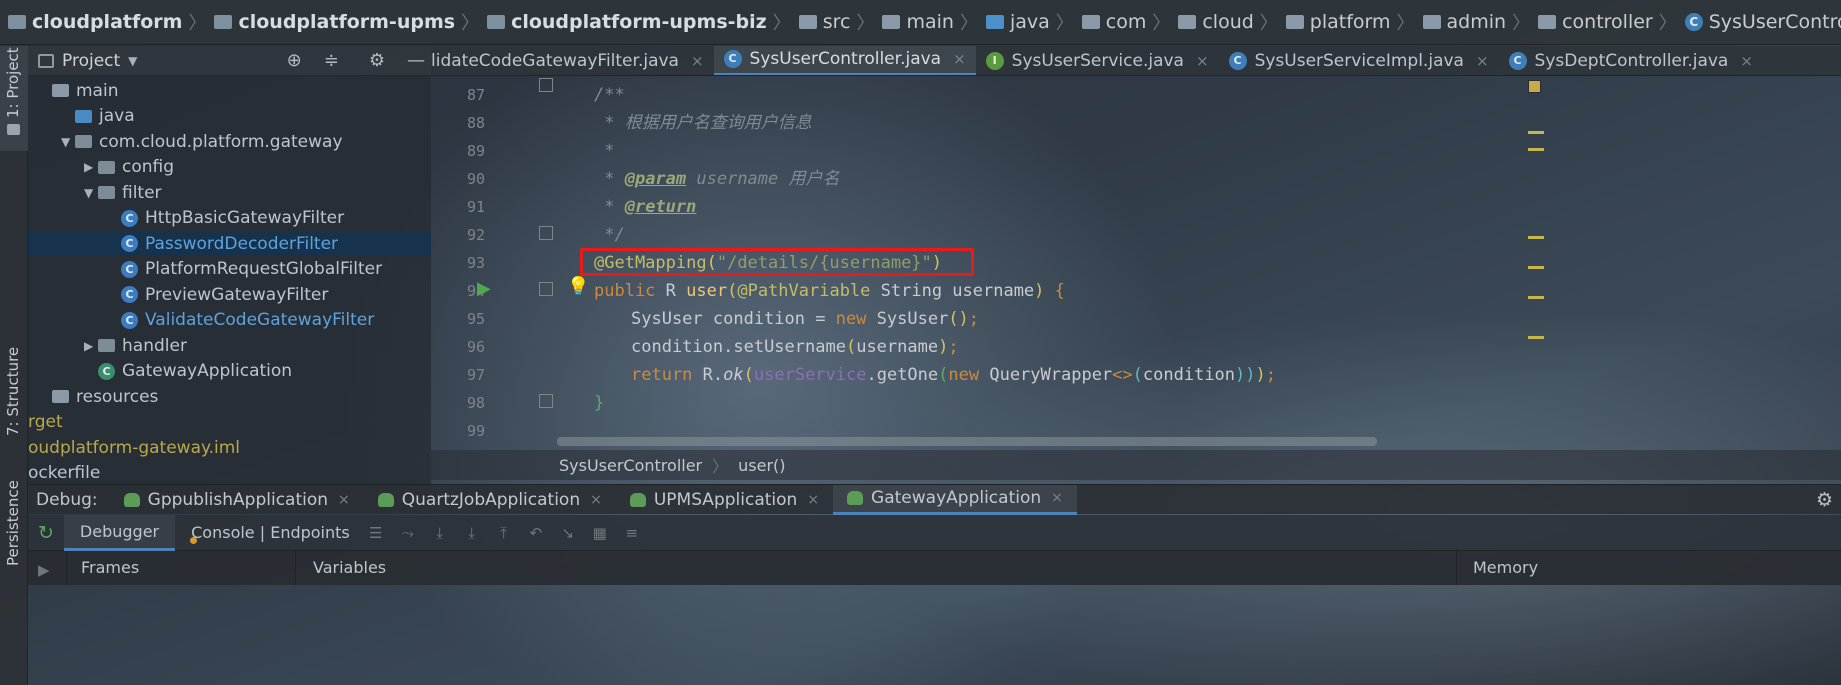  I want to click on tree-item: C PasswordDecoderFilter, so click(229, 243).